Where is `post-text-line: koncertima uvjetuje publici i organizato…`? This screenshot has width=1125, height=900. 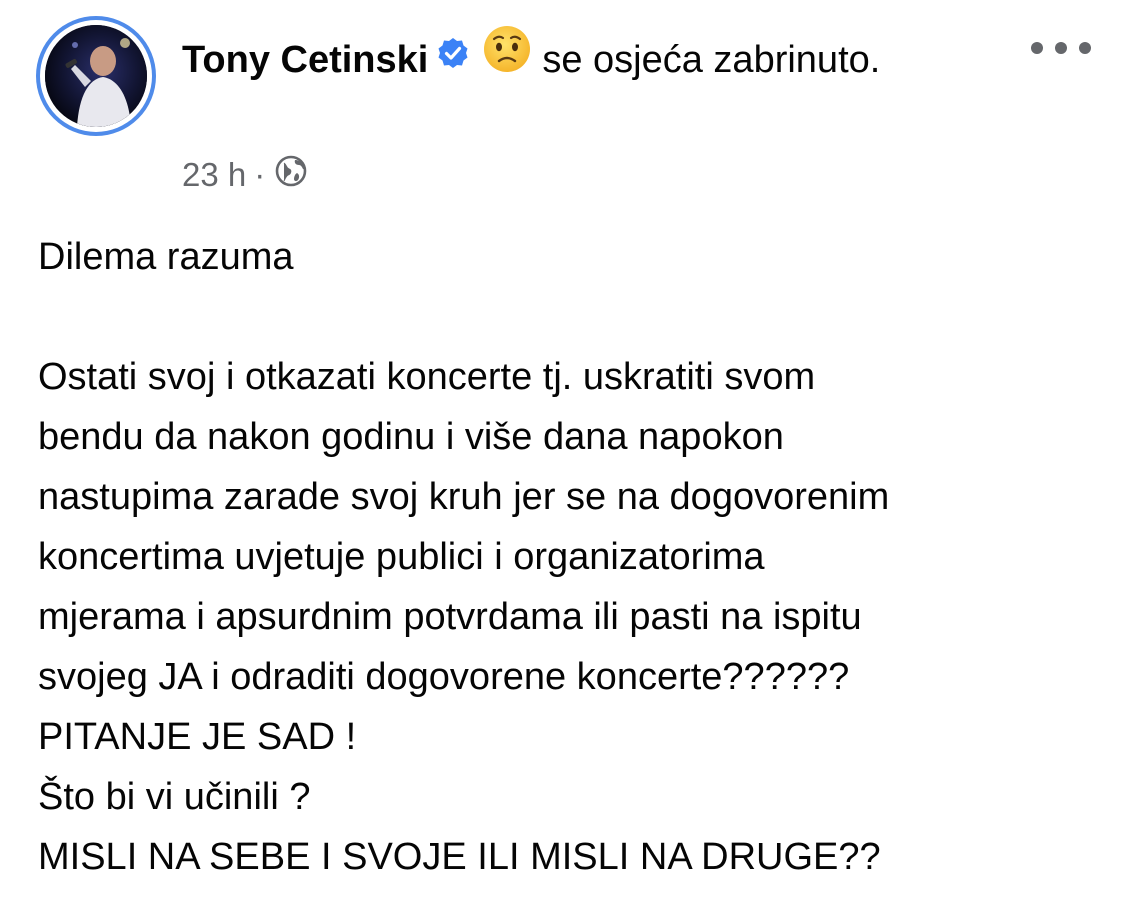 post-text-line: koncertima uvjetuje publici i organizato… is located at coordinates (401, 557).